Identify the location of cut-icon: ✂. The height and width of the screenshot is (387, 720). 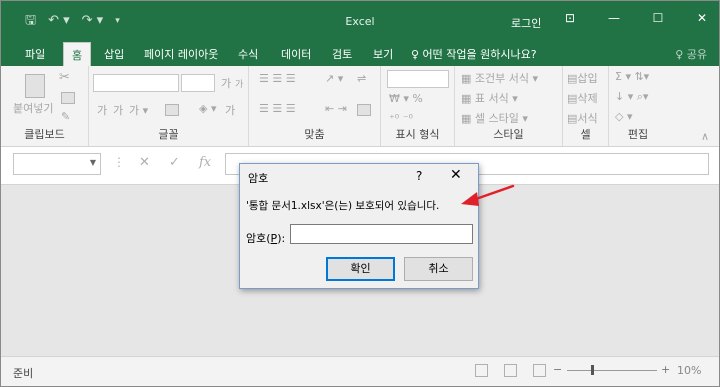
(64, 77).